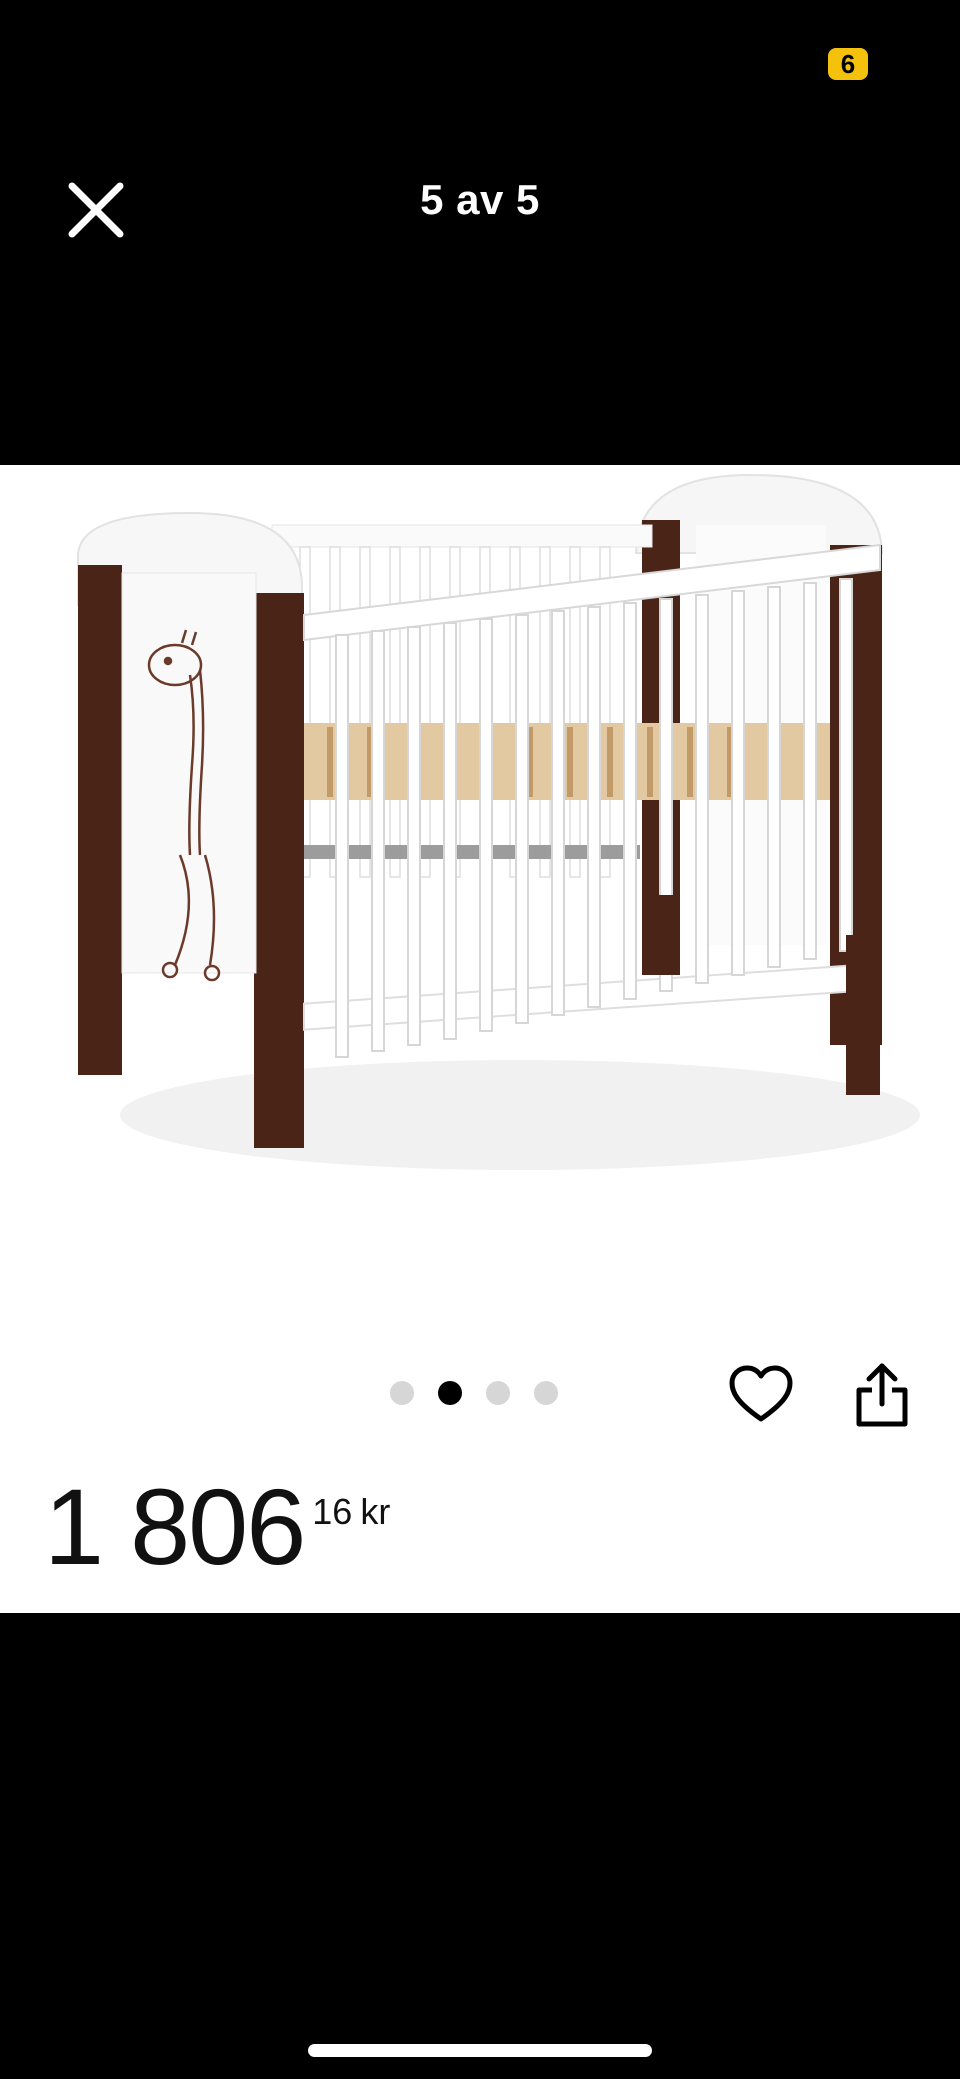 The height and width of the screenshot is (2079, 960). Describe the element at coordinates (375, 1511) in the screenshot. I see `price-currency: kr` at that location.